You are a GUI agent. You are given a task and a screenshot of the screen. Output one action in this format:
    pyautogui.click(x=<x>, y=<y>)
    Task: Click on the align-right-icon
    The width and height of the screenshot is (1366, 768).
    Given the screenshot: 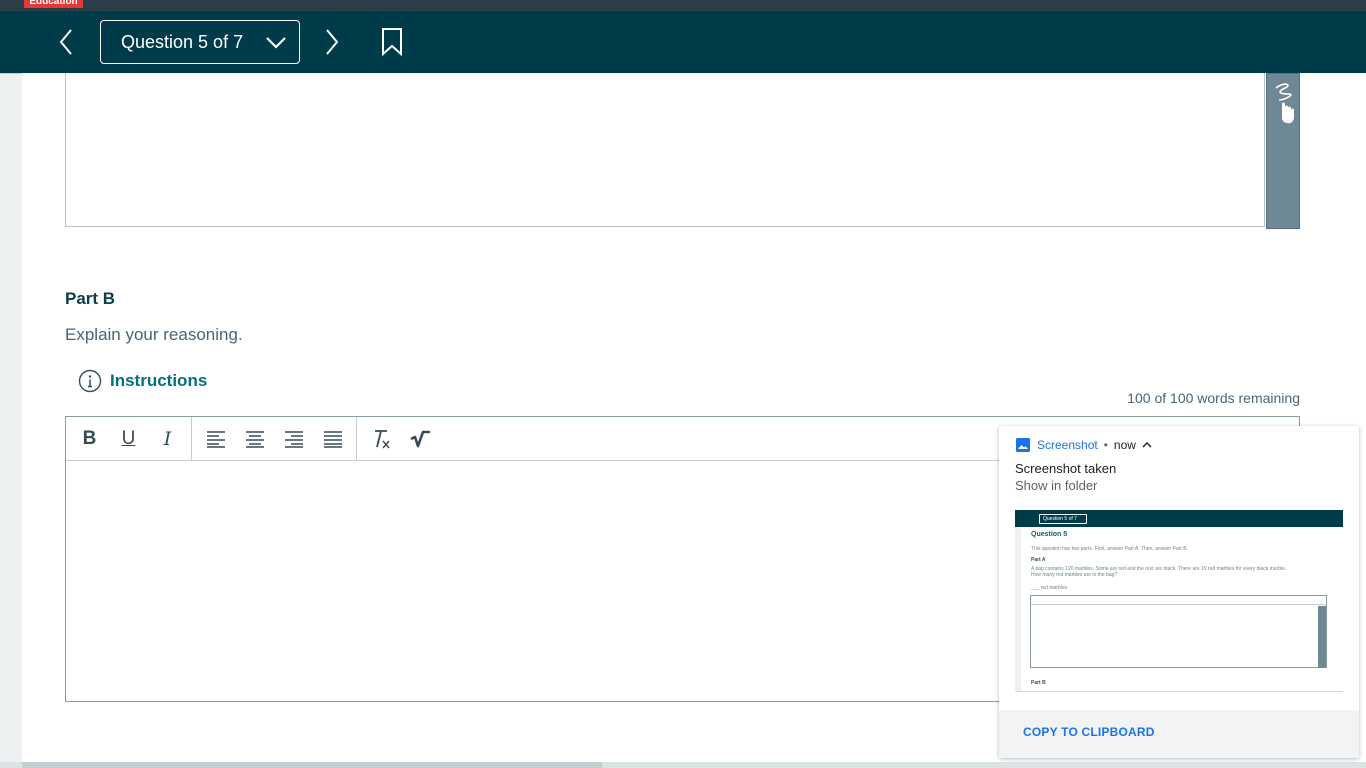 What is the action you would take?
    pyautogui.click(x=293, y=439)
    